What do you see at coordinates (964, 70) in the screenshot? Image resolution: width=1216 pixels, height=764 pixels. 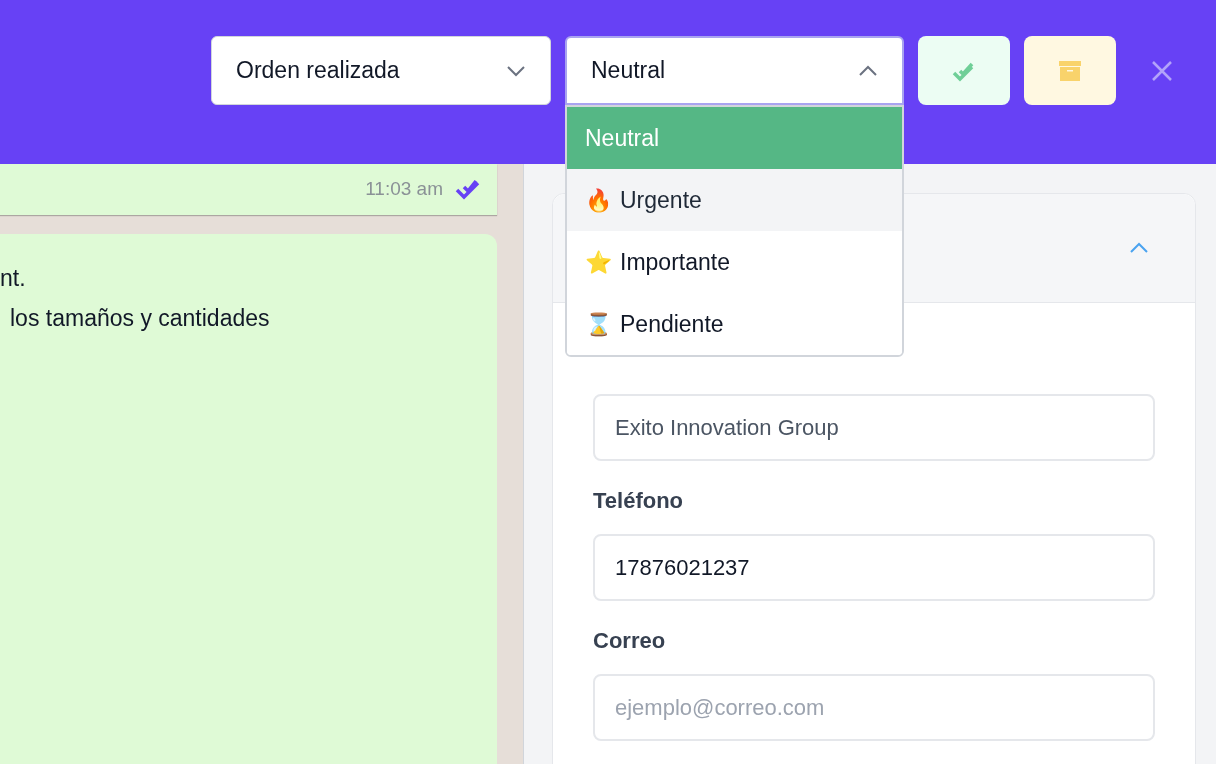 I see `complete-button` at bounding box center [964, 70].